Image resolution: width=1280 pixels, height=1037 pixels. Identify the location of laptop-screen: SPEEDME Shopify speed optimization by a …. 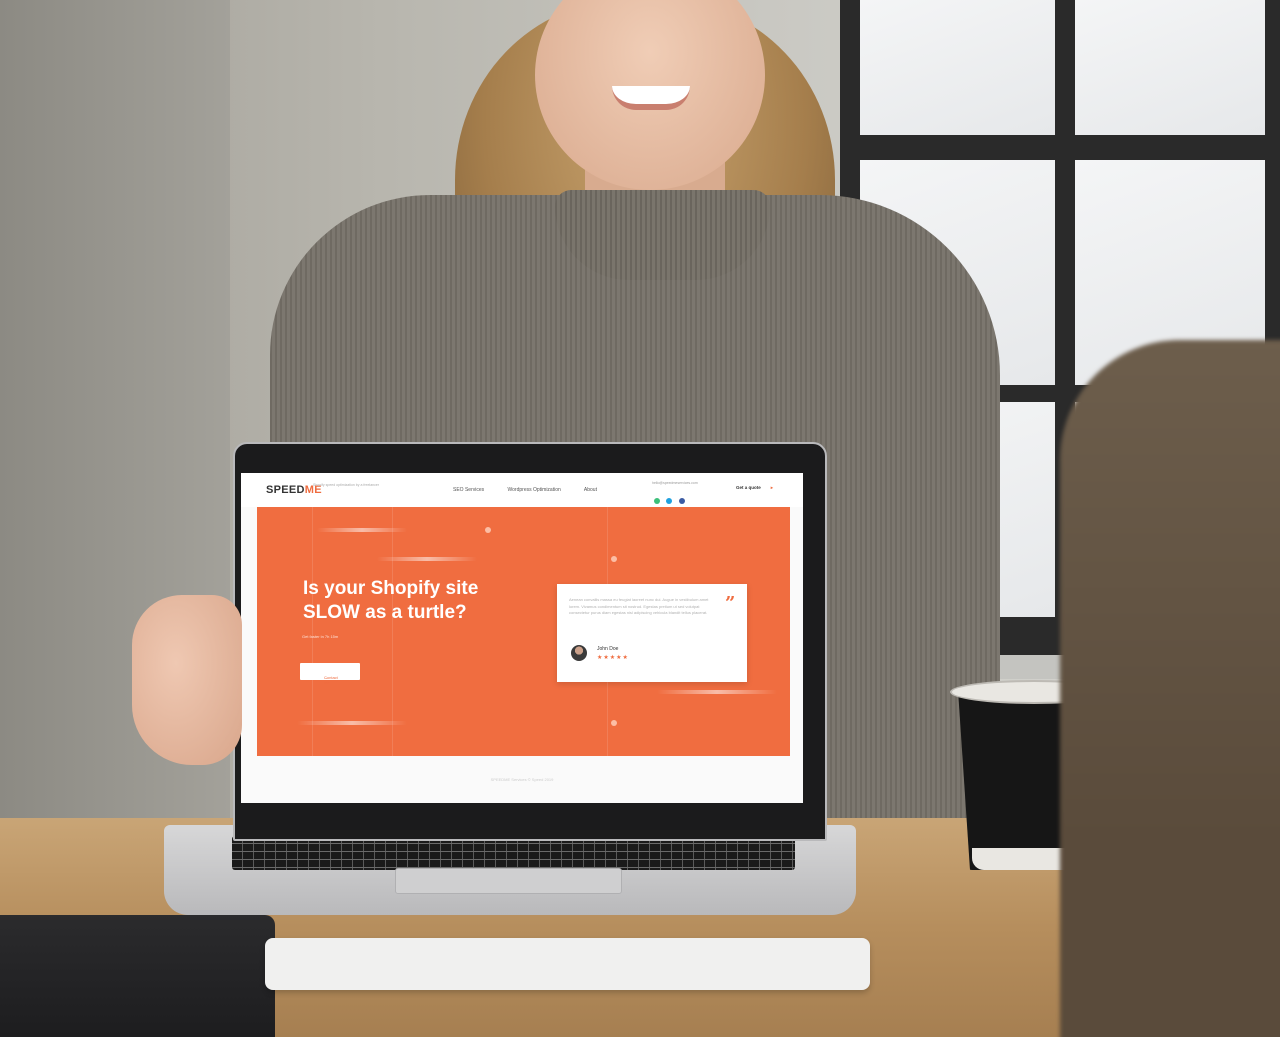
(522, 638).